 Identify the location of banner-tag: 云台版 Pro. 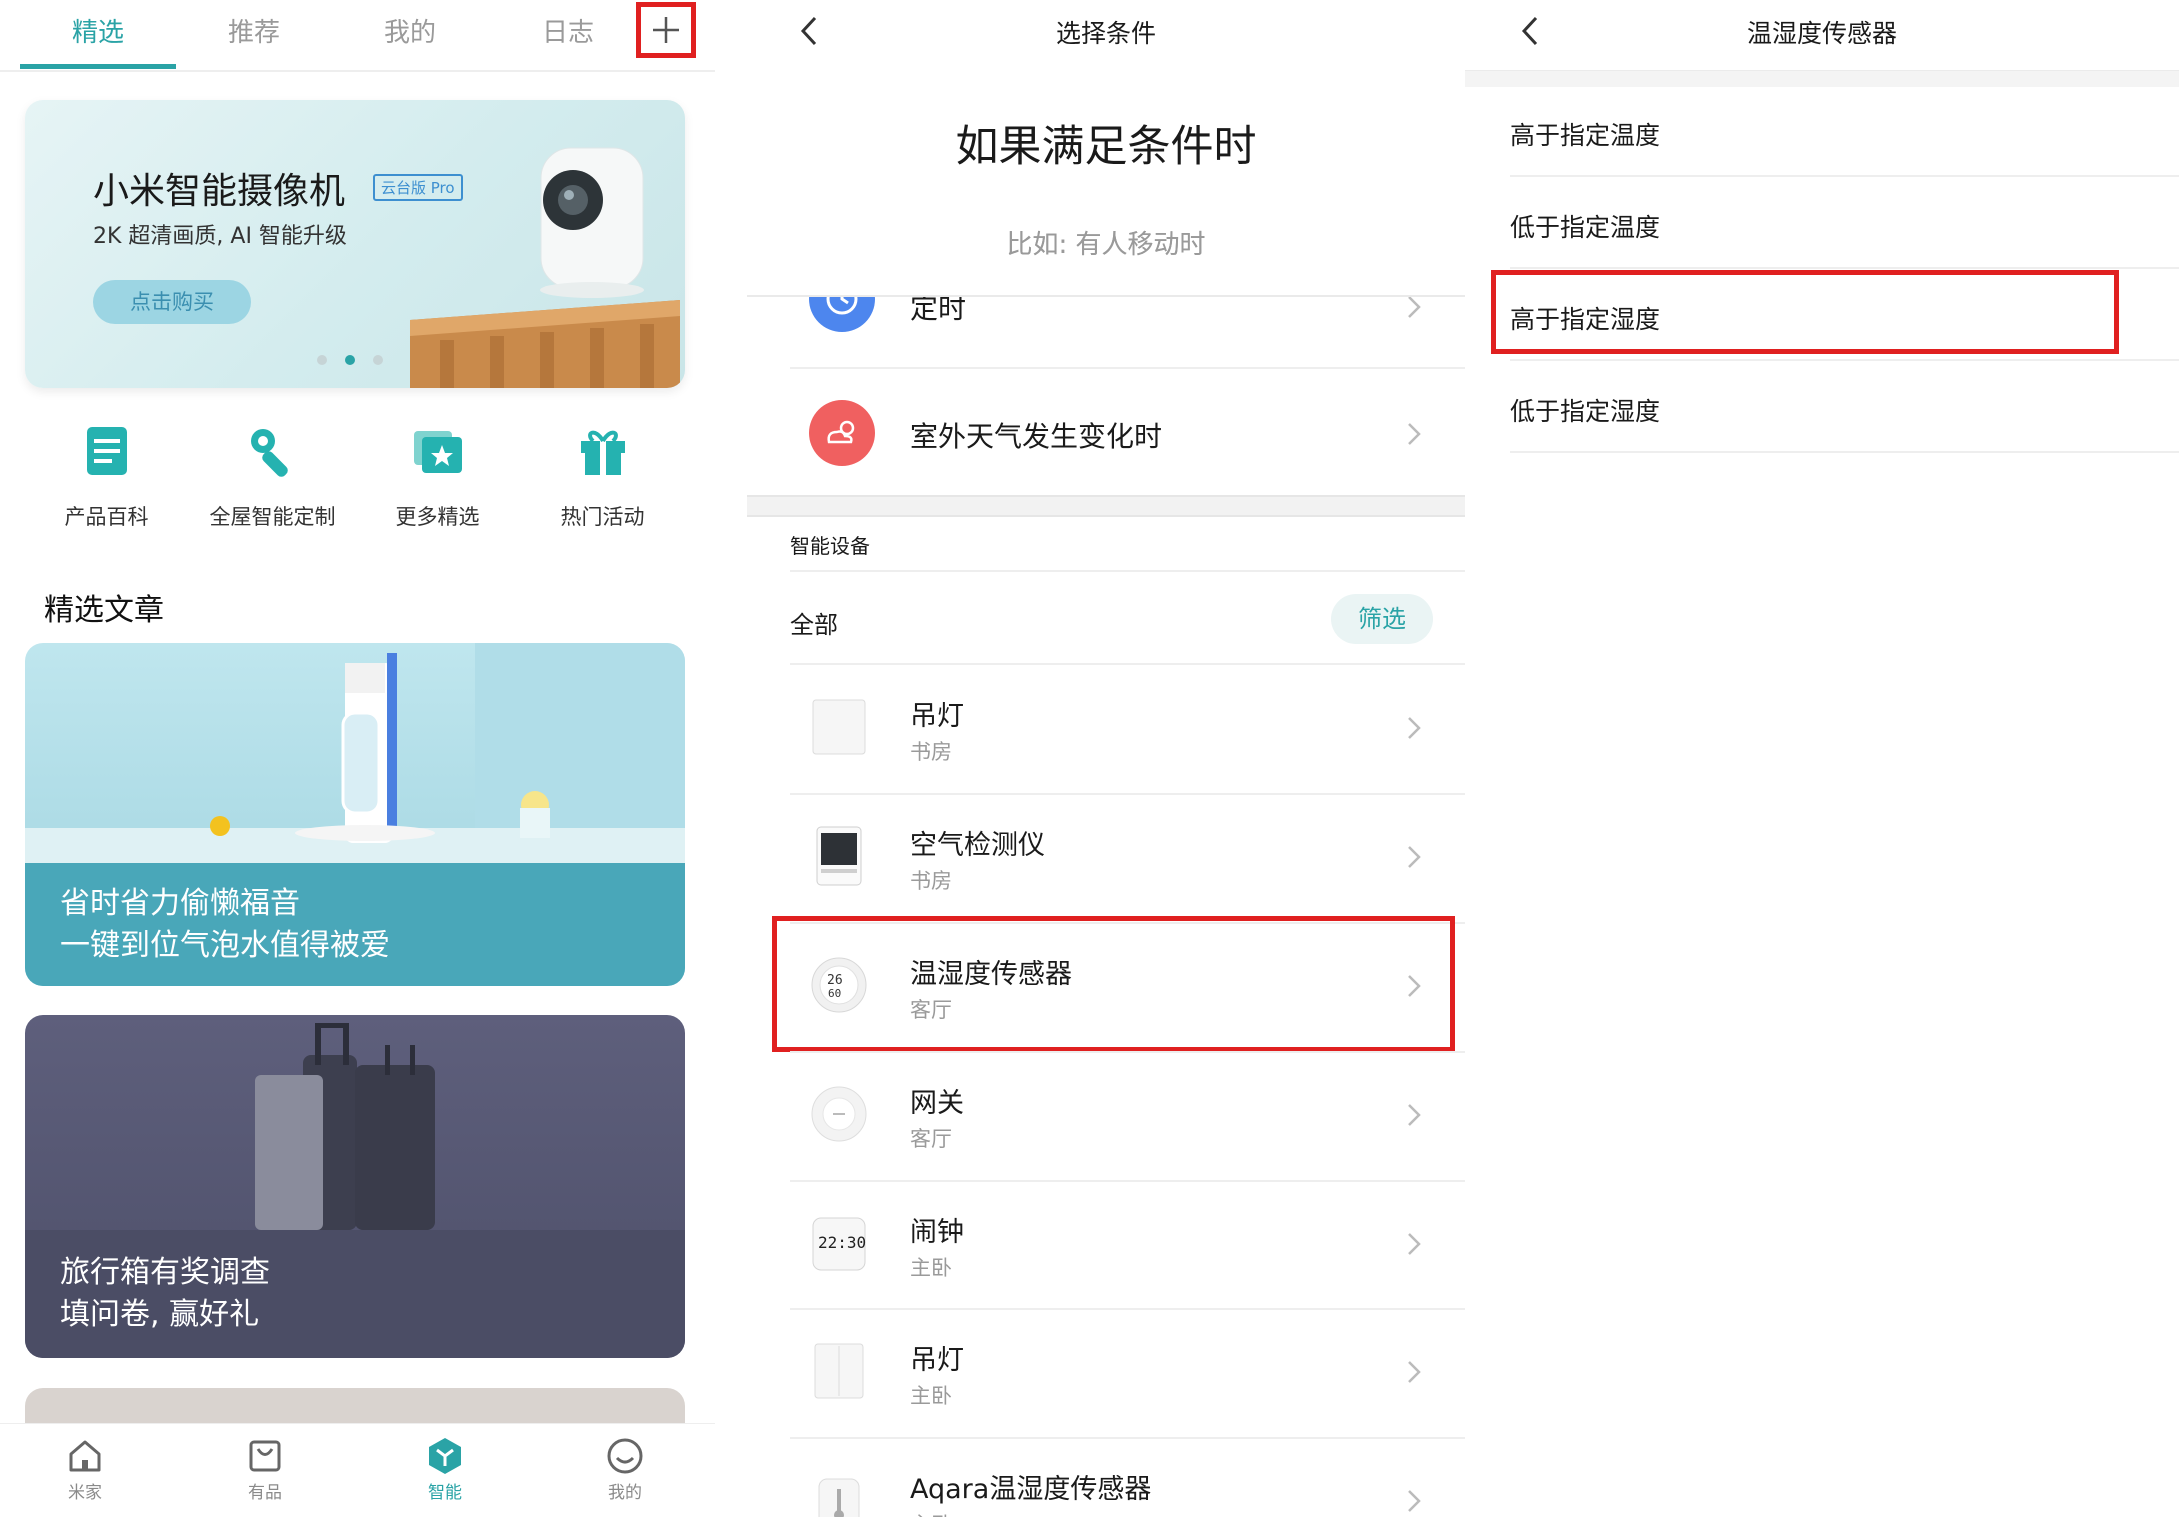
(418, 187).